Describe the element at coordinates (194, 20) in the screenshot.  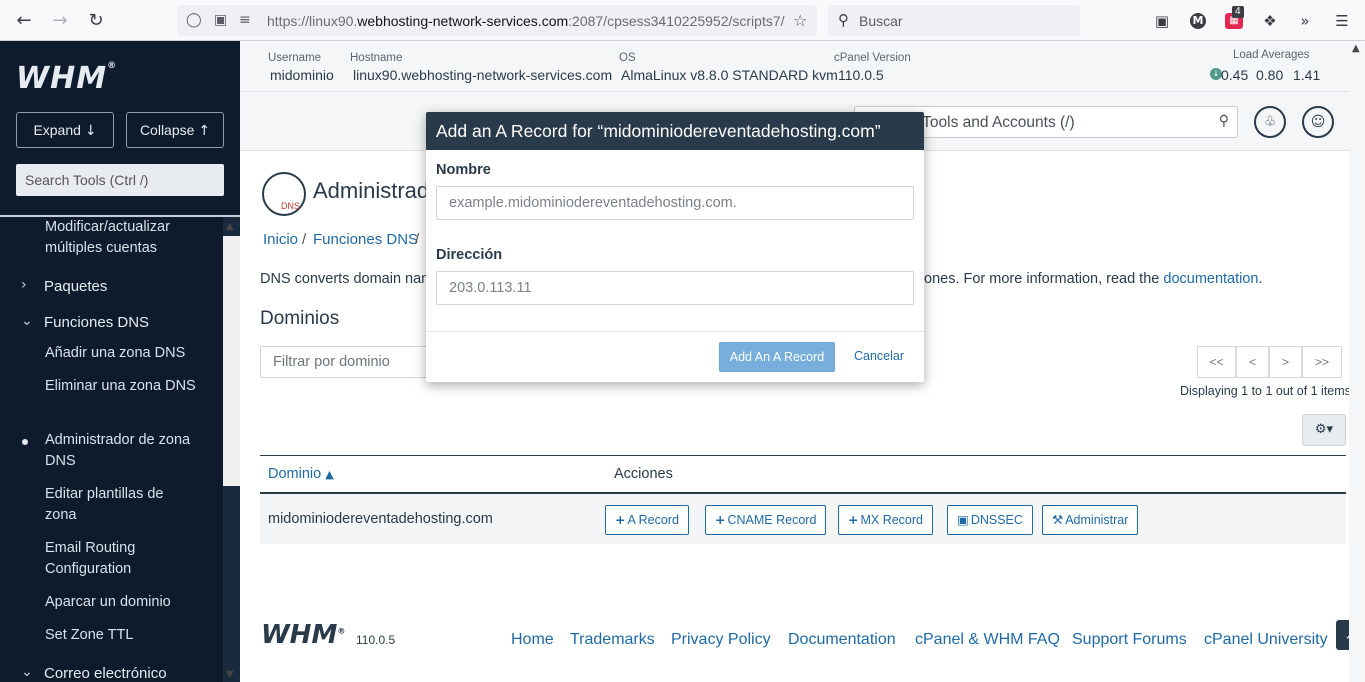
I see `shield-icon: ◯` at that location.